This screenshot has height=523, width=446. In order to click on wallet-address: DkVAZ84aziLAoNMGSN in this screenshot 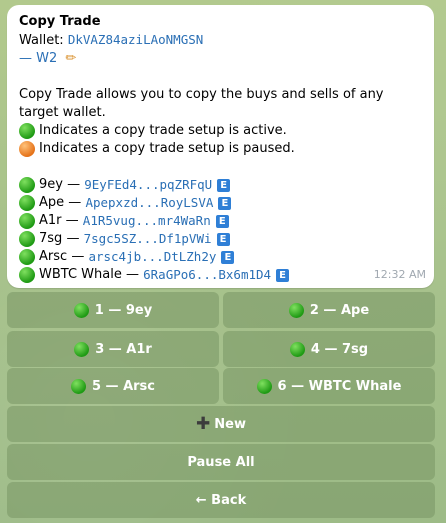, I will do `click(135, 39)`.